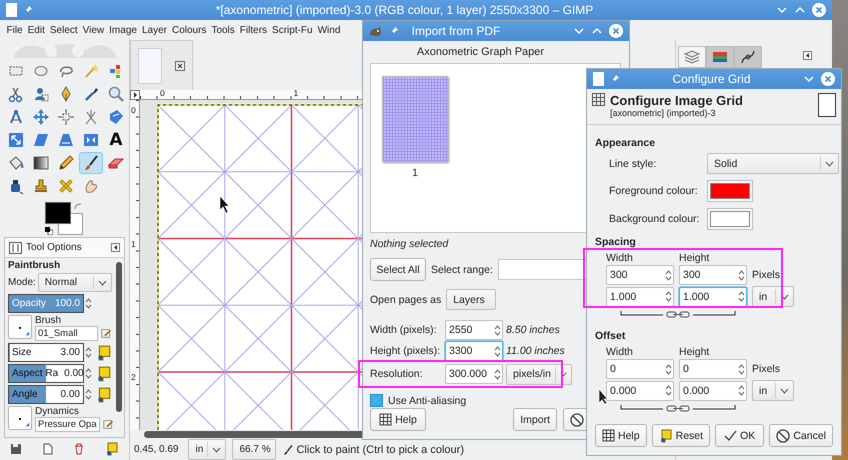 The image size is (848, 460). What do you see at coordinates (189, 30) in the screenshot?
I see `menu-item: Colours` at bounding box center [189, 30].